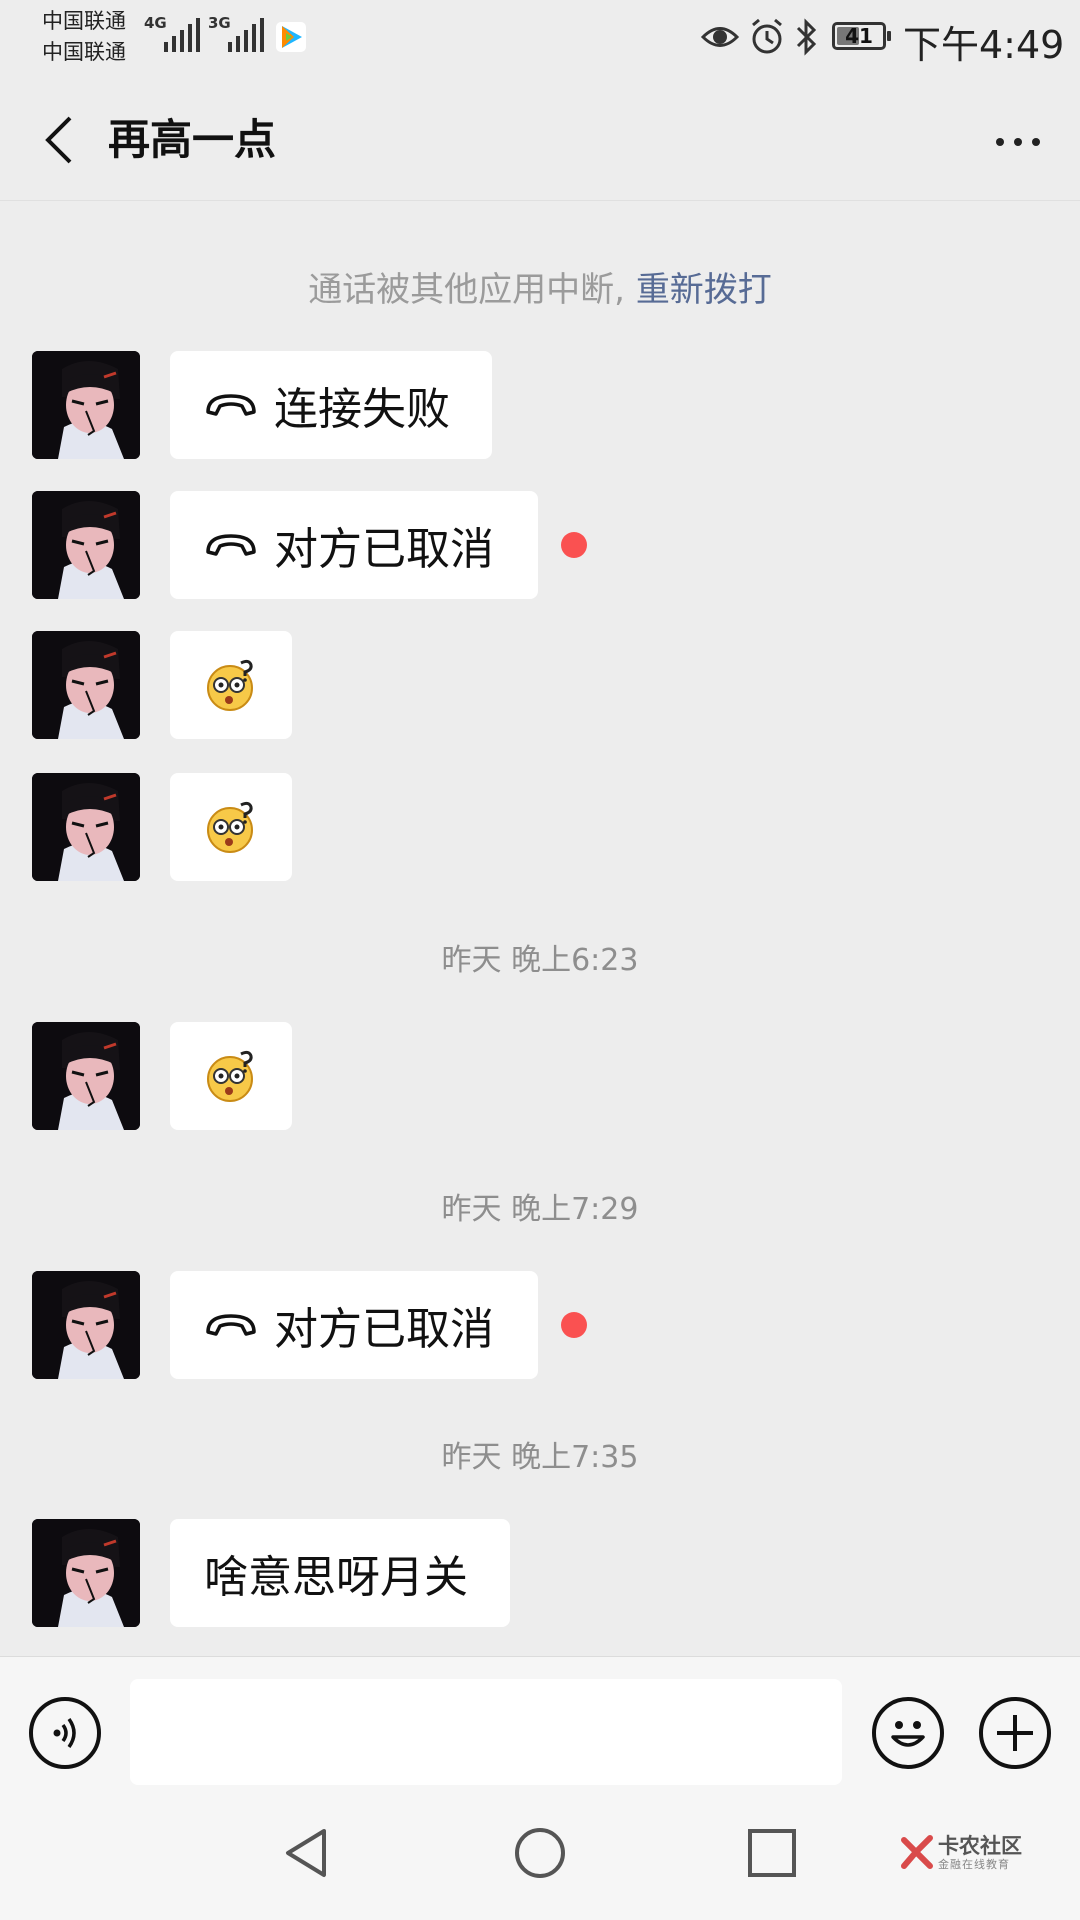 This screenshot has height=1920, width=1080. I want to click on eye-icon, so click(720, 37).